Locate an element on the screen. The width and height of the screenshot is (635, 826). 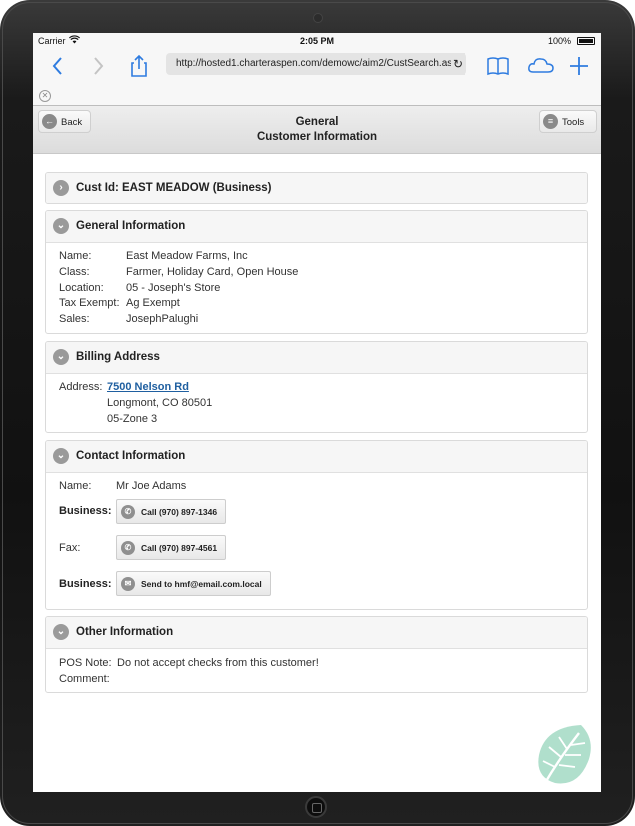
contact-info-header: ⌄ Contact Information is located at coordinates (316, 457).